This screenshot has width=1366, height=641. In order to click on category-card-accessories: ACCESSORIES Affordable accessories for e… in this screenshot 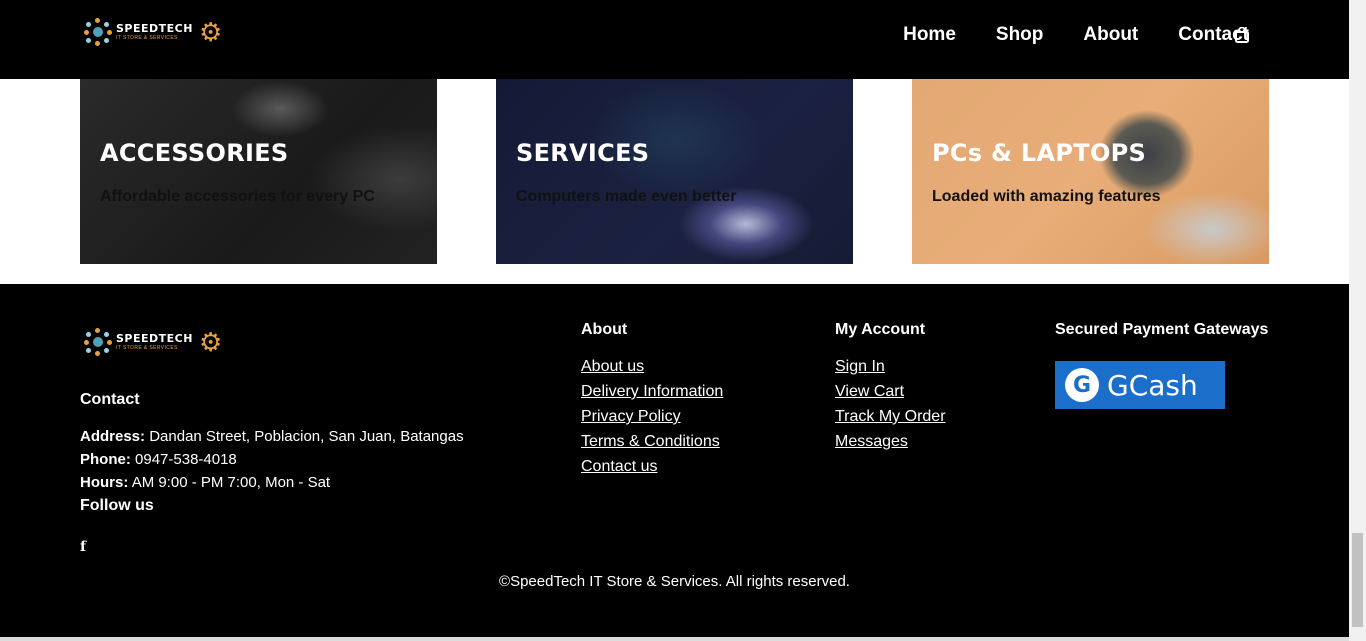, I will do `click(258, 171)`.